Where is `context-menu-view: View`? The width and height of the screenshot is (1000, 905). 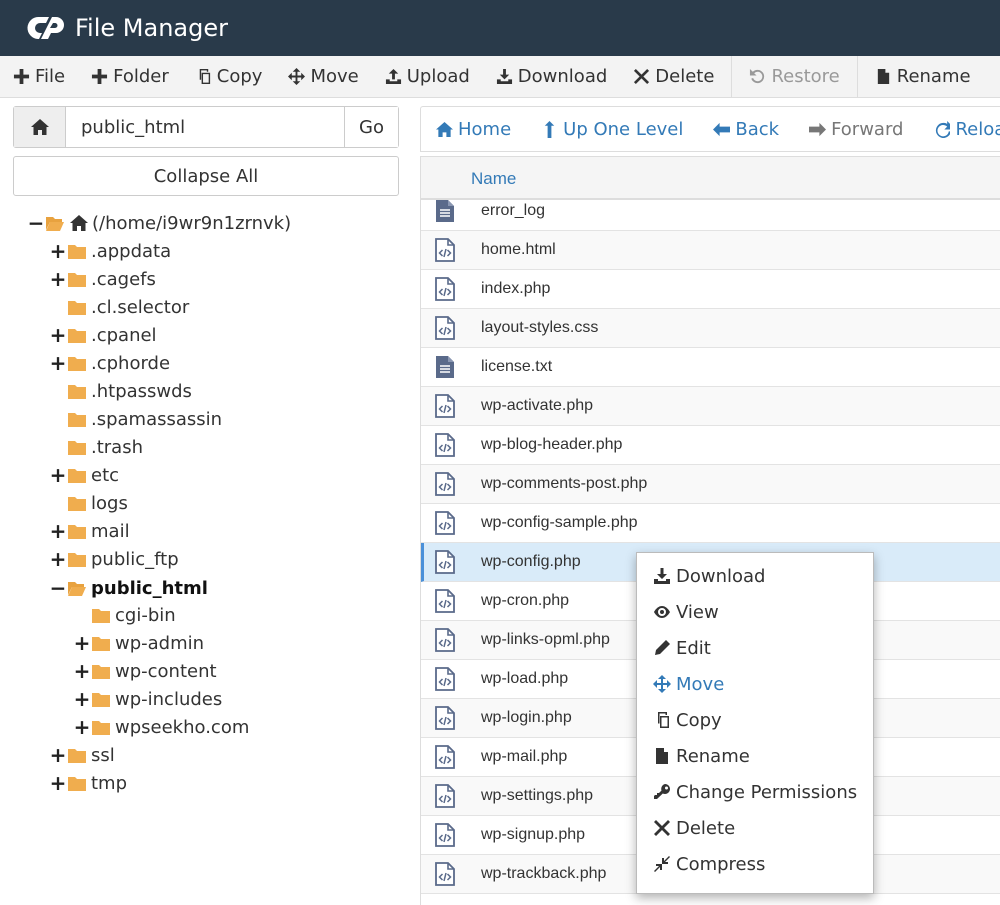
context-menu-view: View is located at coordinates (755, 612).